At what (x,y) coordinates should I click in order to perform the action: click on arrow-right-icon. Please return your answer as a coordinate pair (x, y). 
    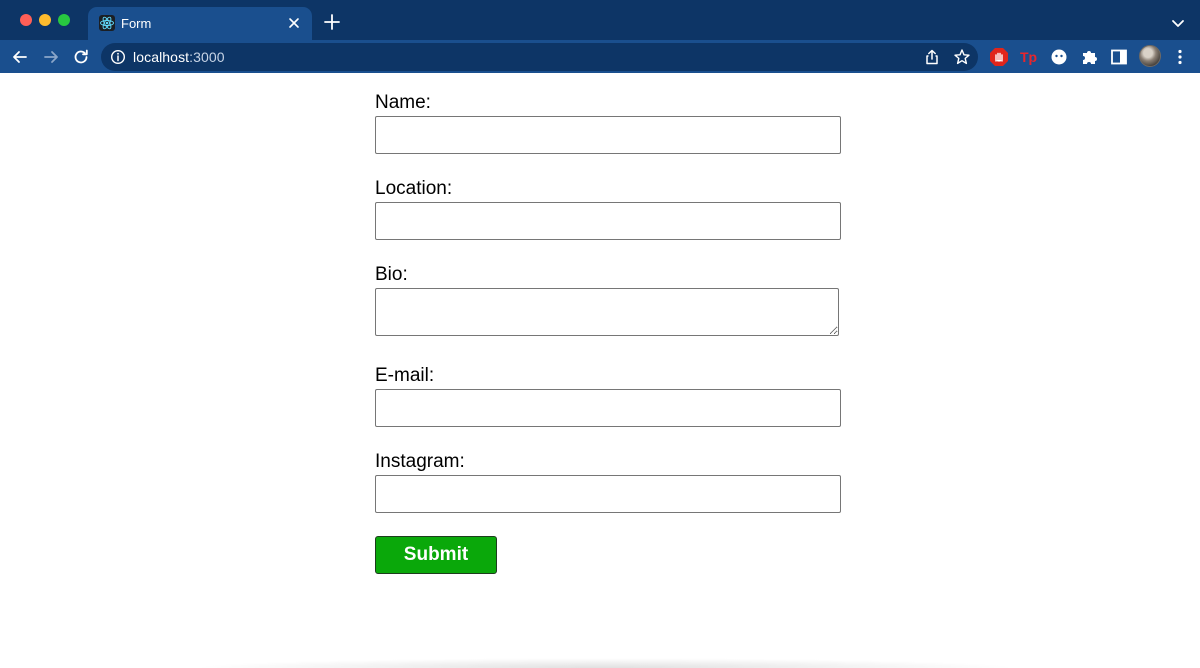
    Looking at the image, I should click on (51, 57).